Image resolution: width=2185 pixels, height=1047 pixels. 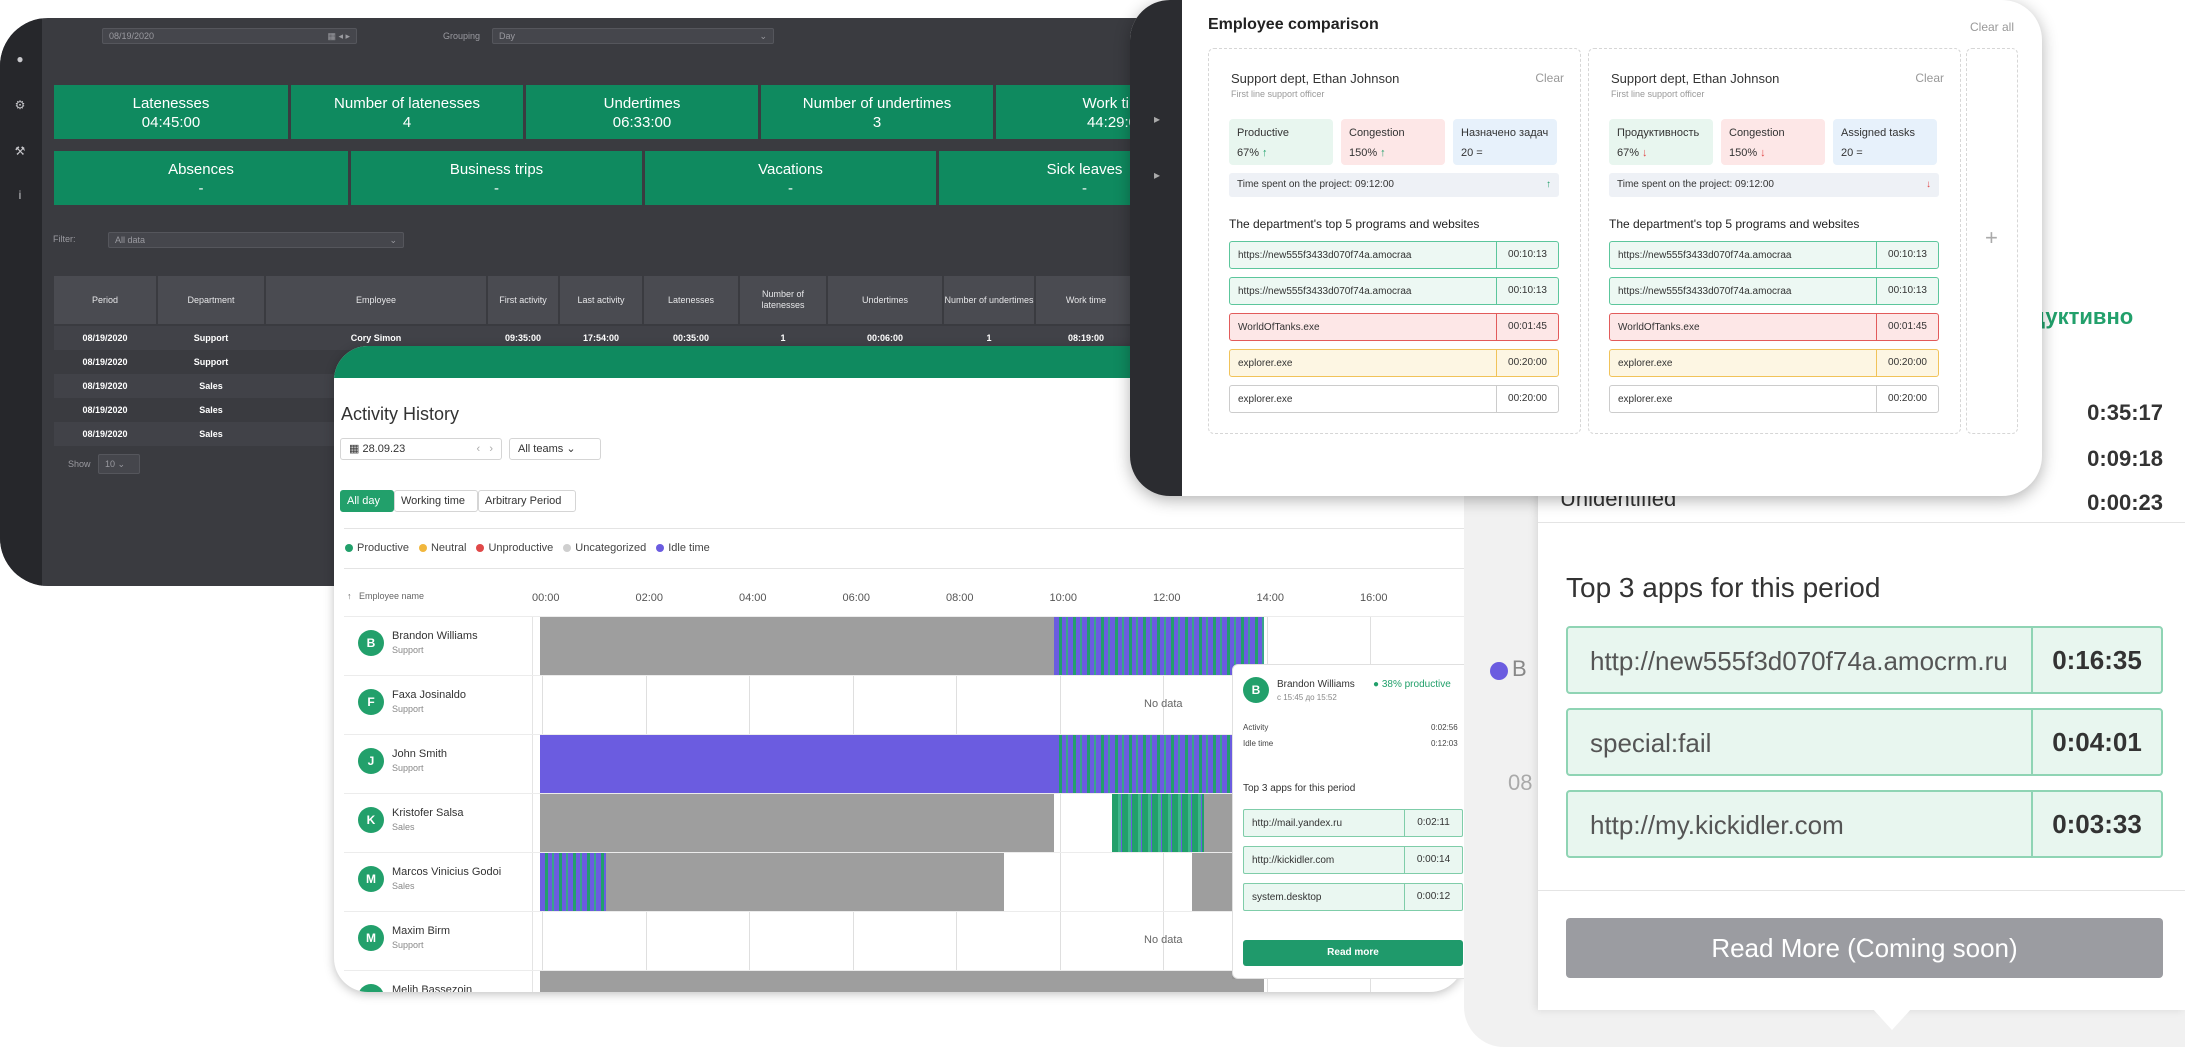 I want to click on time-label: 00:00, so click(x=546, y=598).